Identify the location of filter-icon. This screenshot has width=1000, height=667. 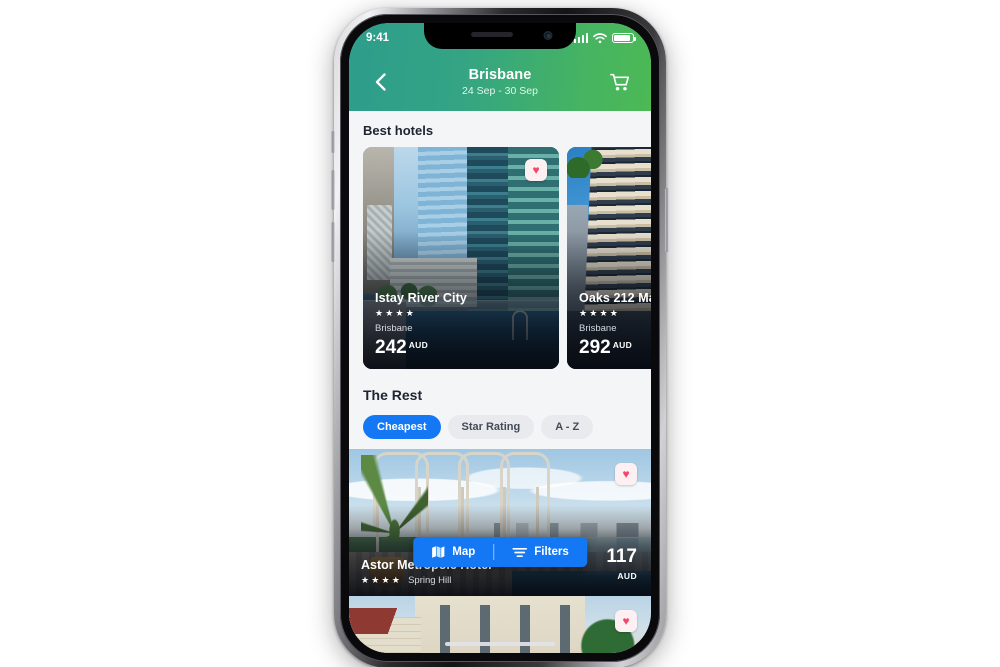
(520, 552).